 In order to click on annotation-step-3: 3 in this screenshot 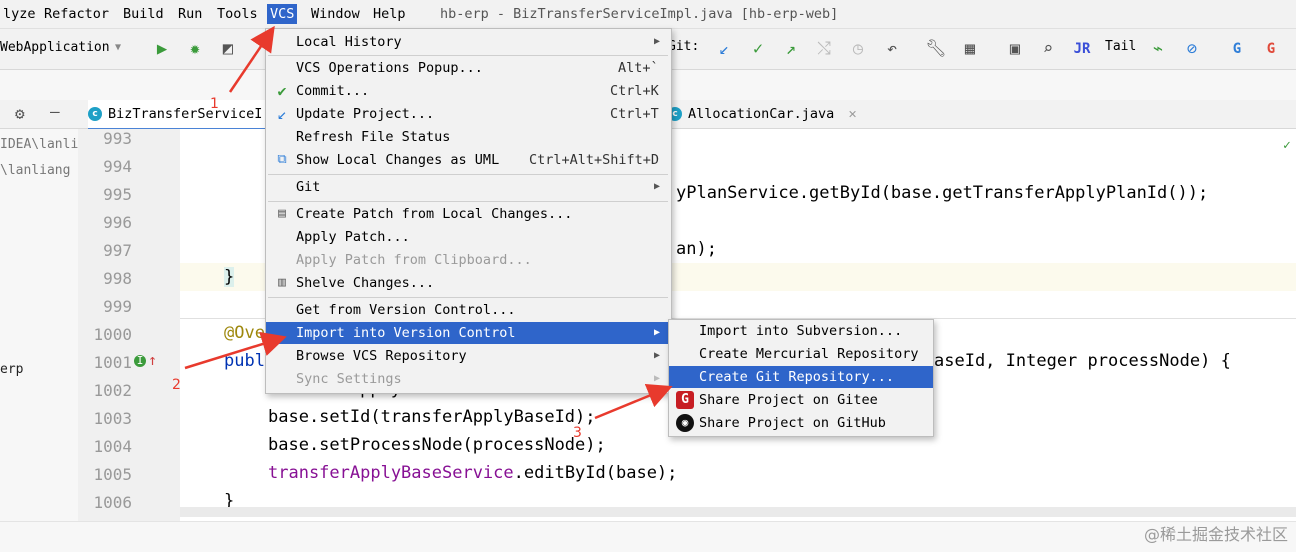, I will do `click(577, 433)`.